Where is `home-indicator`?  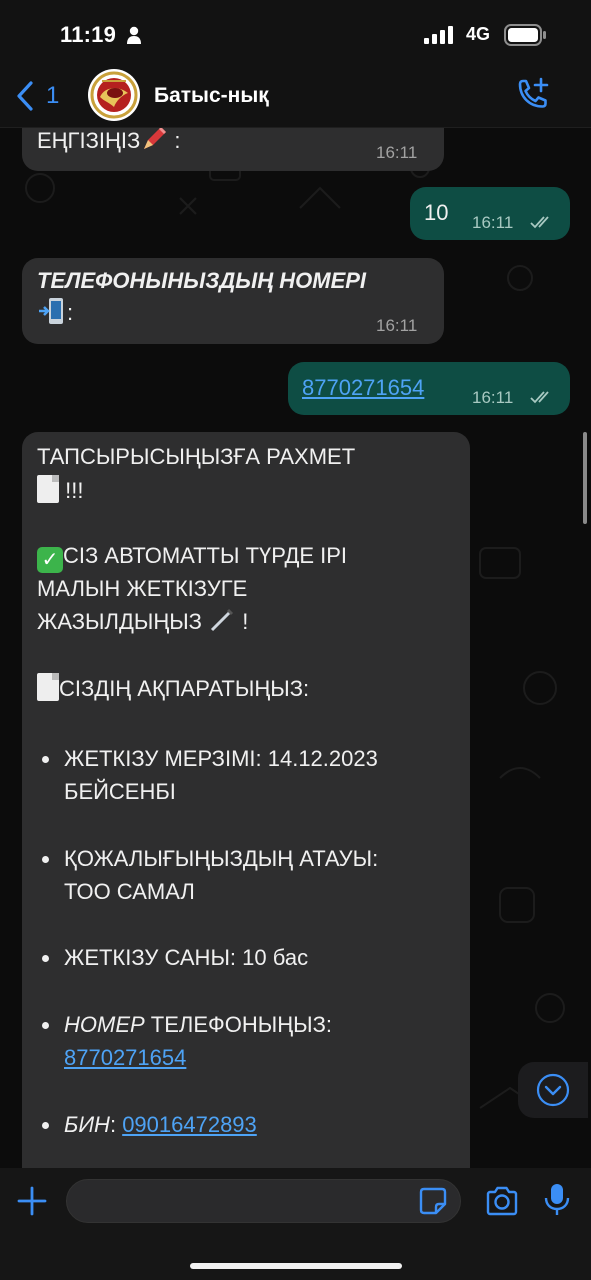
home-indicator is located at coordinates (296, 1266).